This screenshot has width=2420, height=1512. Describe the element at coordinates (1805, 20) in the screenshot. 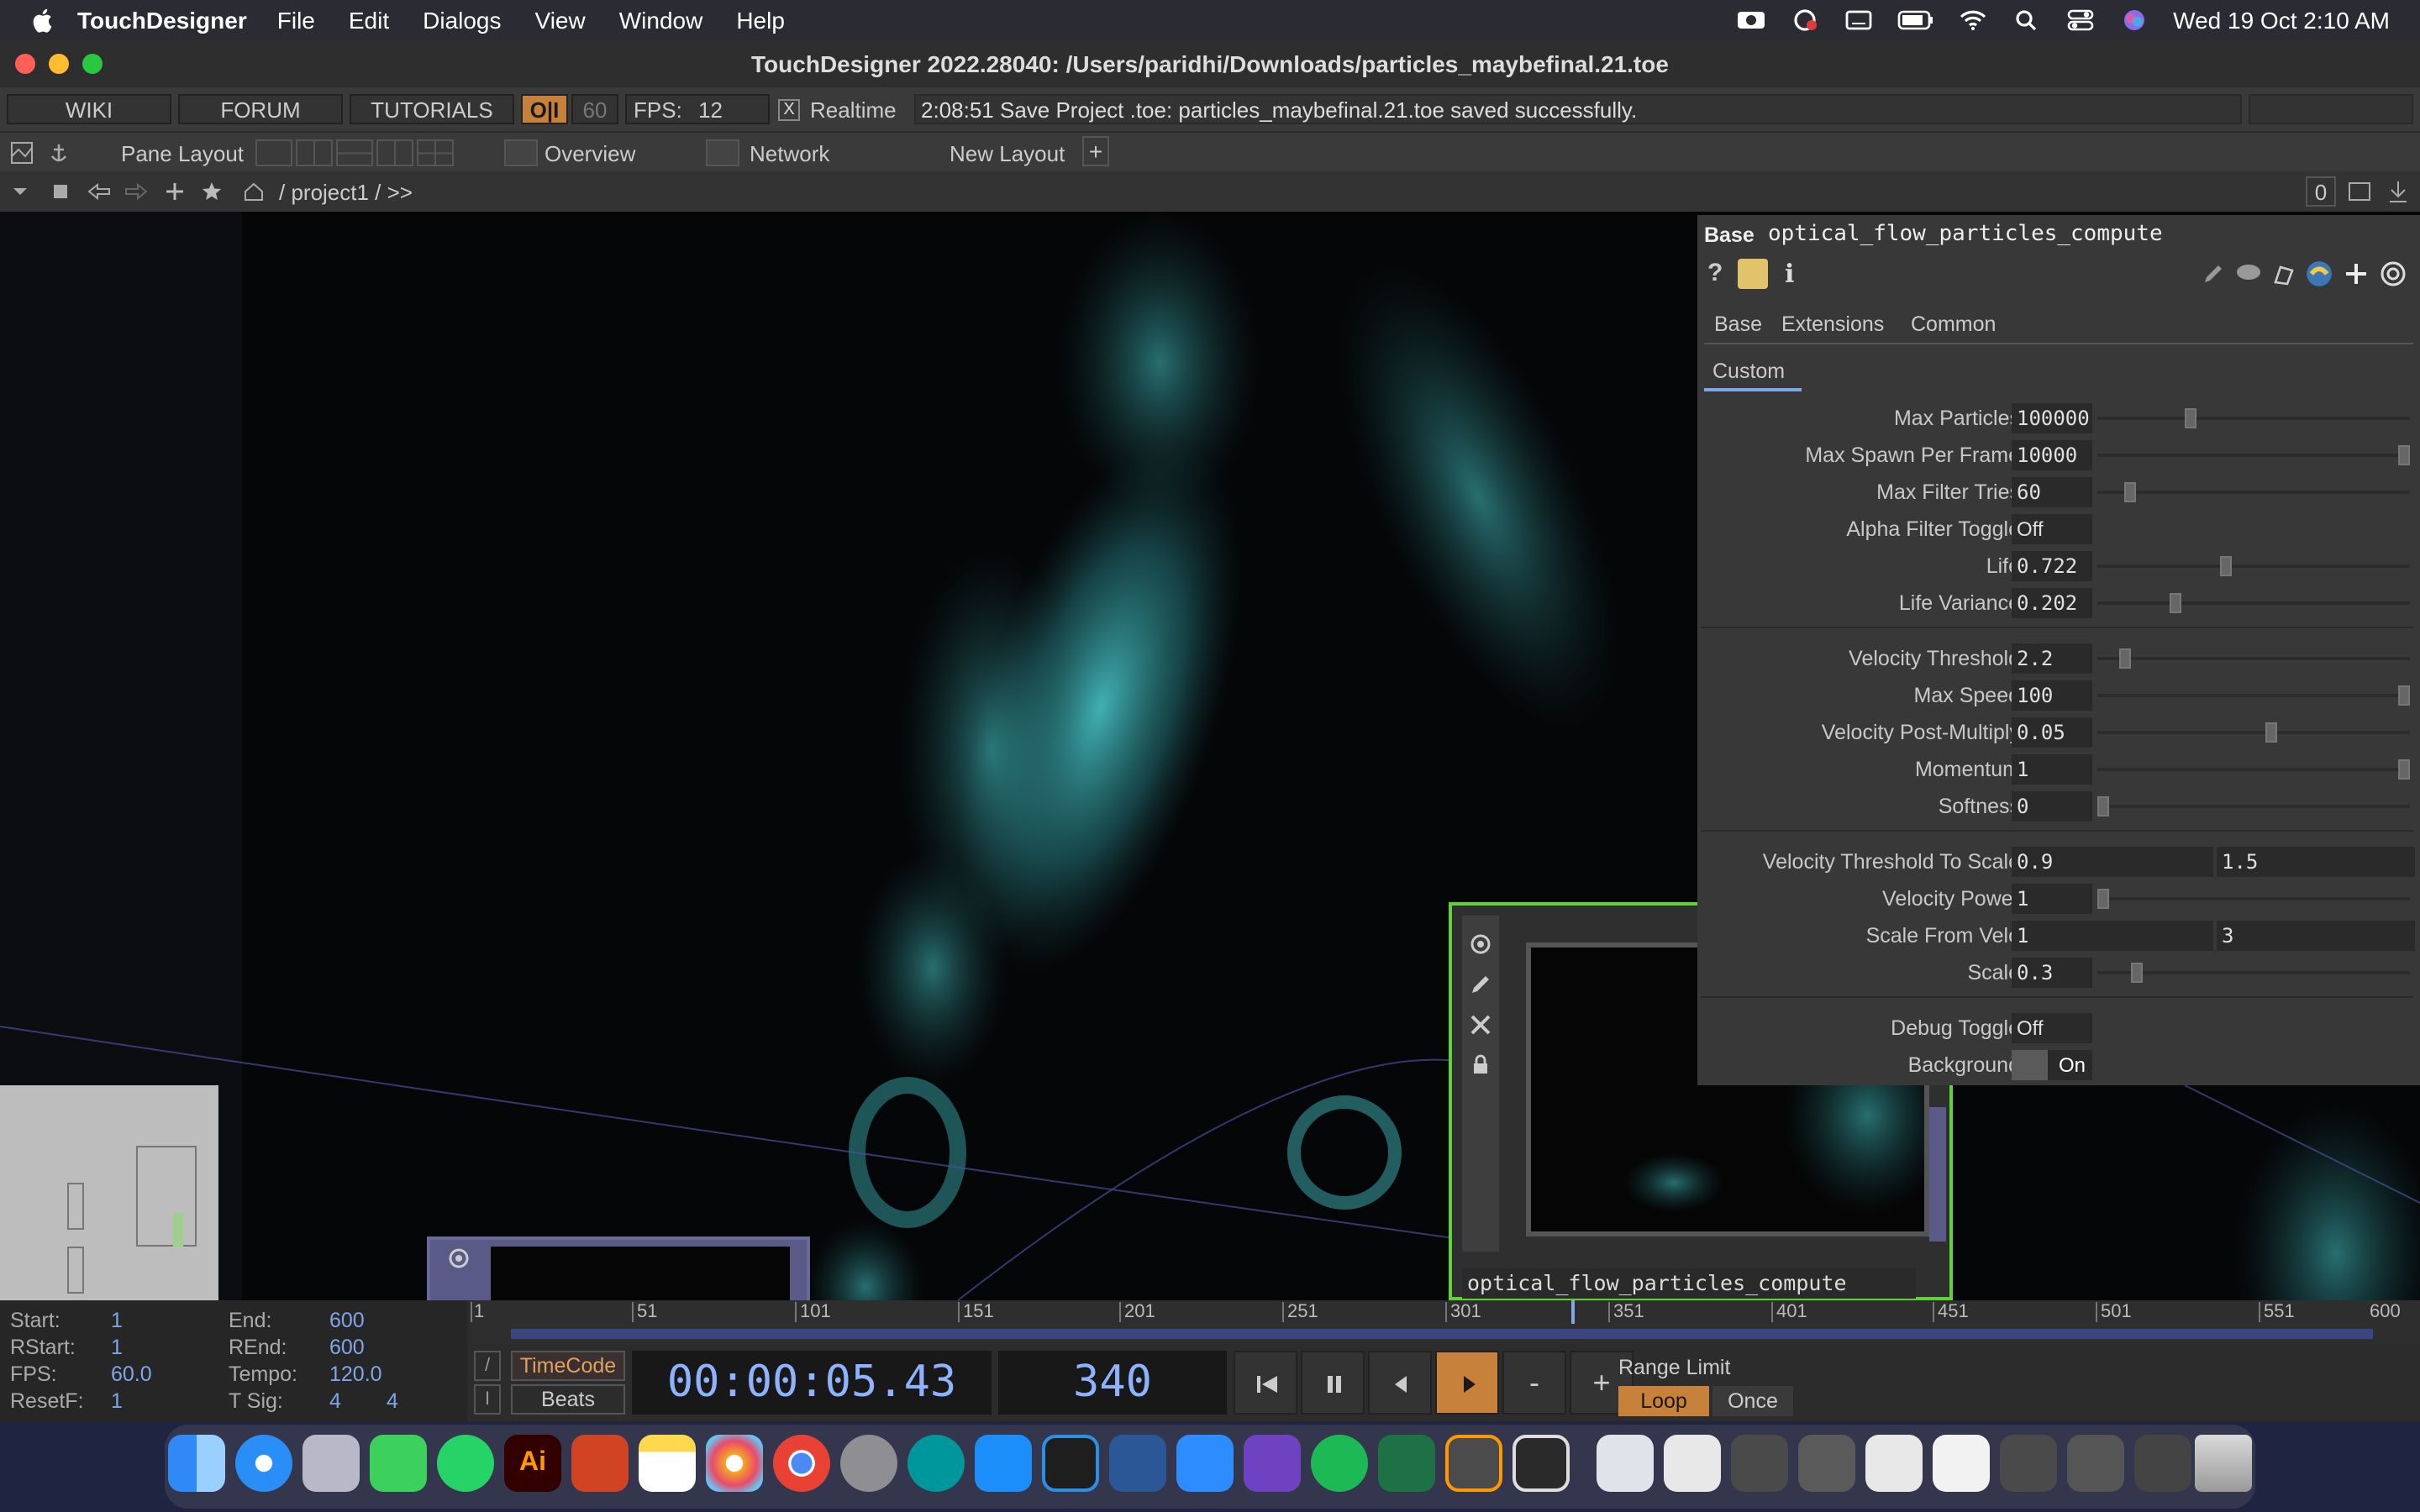

I see `screen-share-icon` at that location.